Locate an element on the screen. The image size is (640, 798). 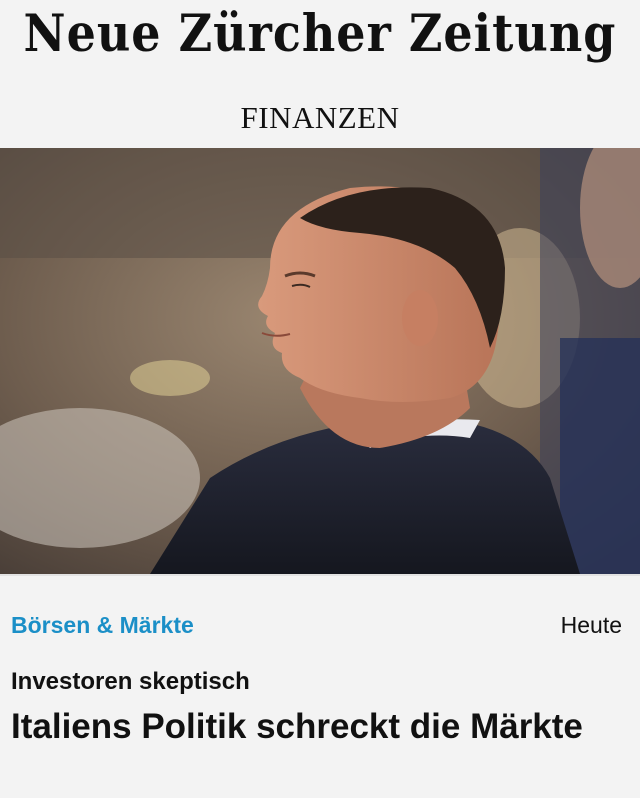
divider is located at coordinates (320, 575).